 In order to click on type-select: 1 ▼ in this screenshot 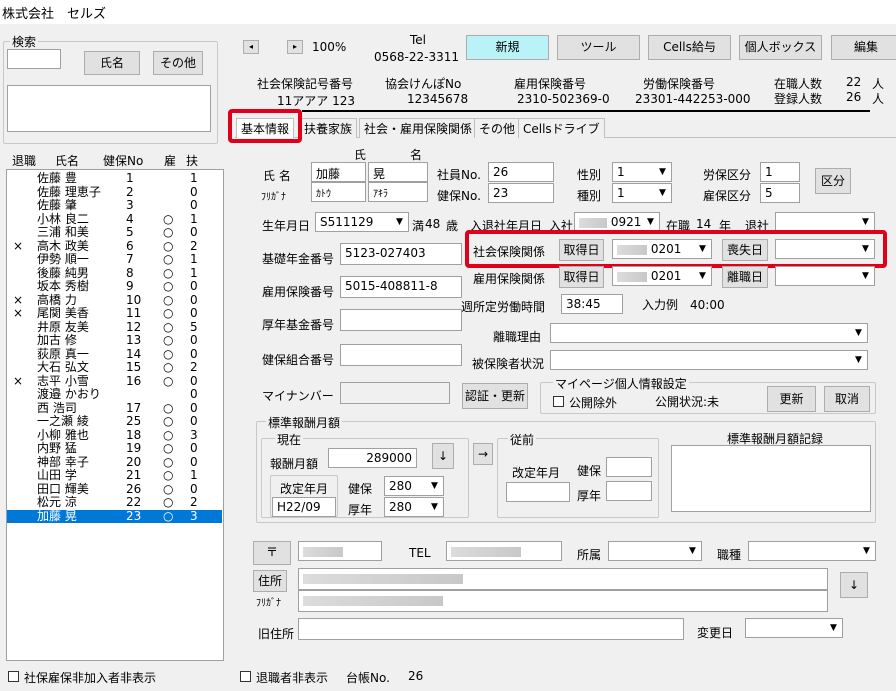, I will do `click(642, 193)`.